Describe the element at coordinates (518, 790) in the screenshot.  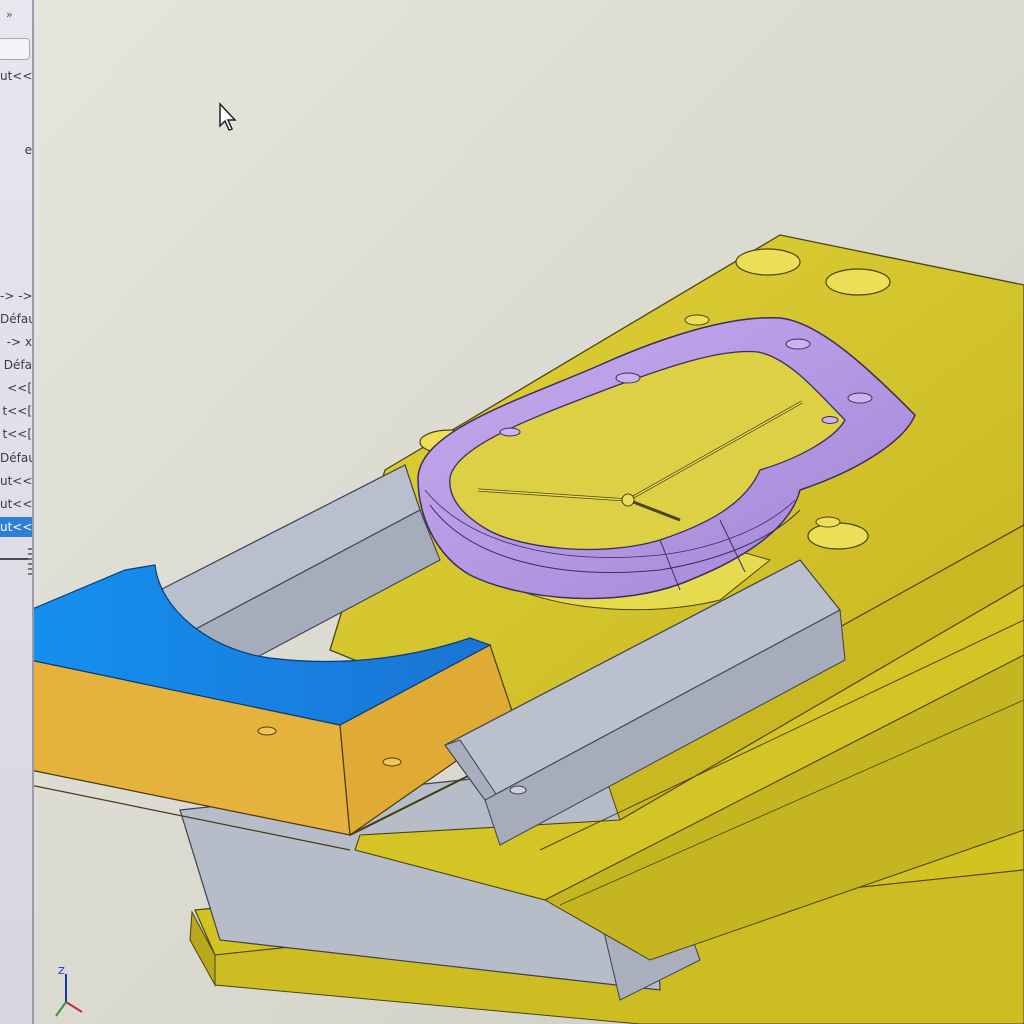
I see `rail-screw-hole` at that location.